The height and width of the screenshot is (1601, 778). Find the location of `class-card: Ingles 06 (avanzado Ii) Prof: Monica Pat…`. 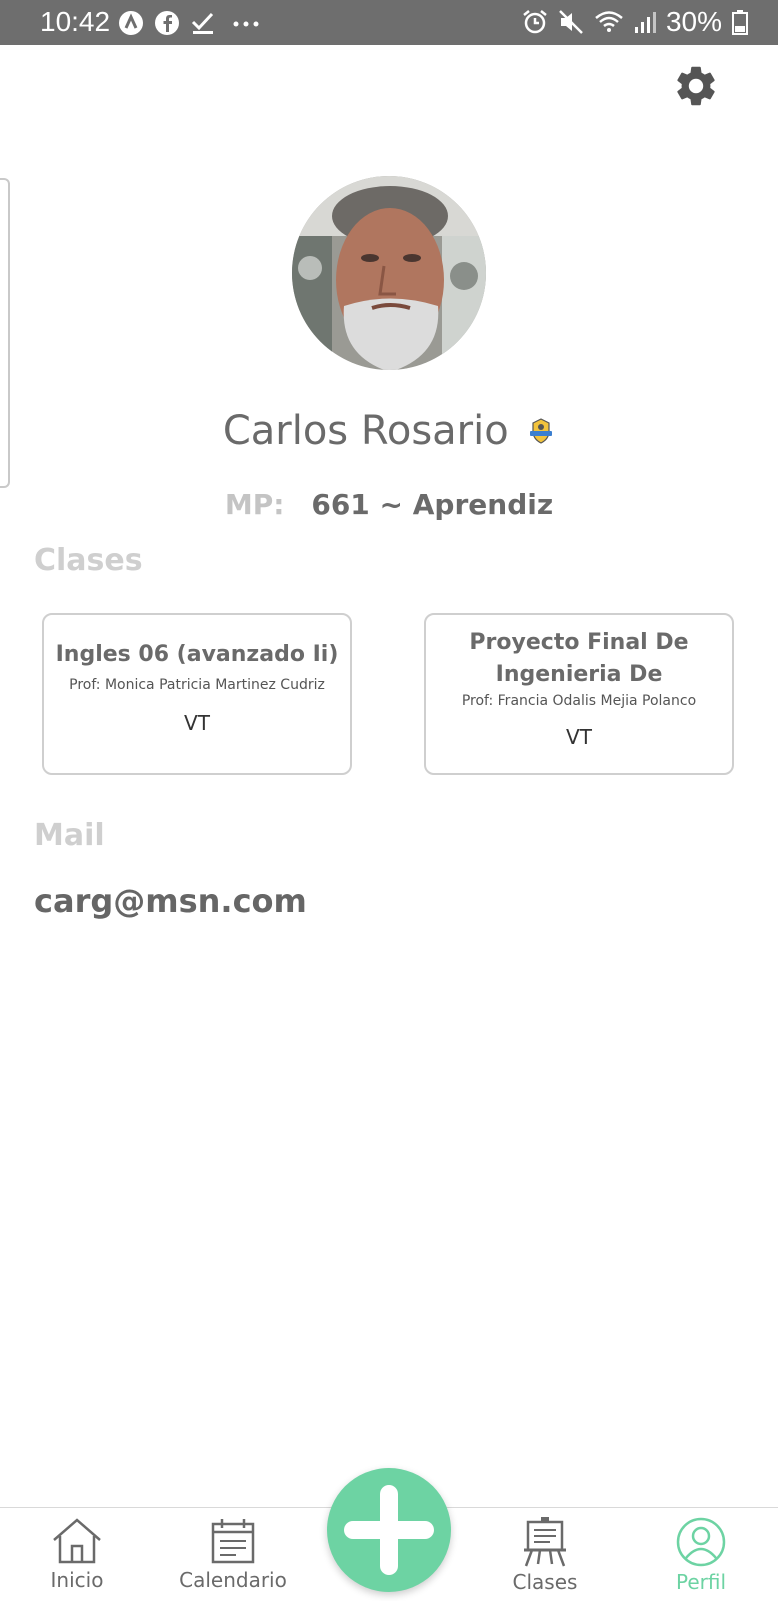

class-card: Ingles 06 (avanzado Ii) Prof: Monica Pat… is located at coordinates (197, 694).